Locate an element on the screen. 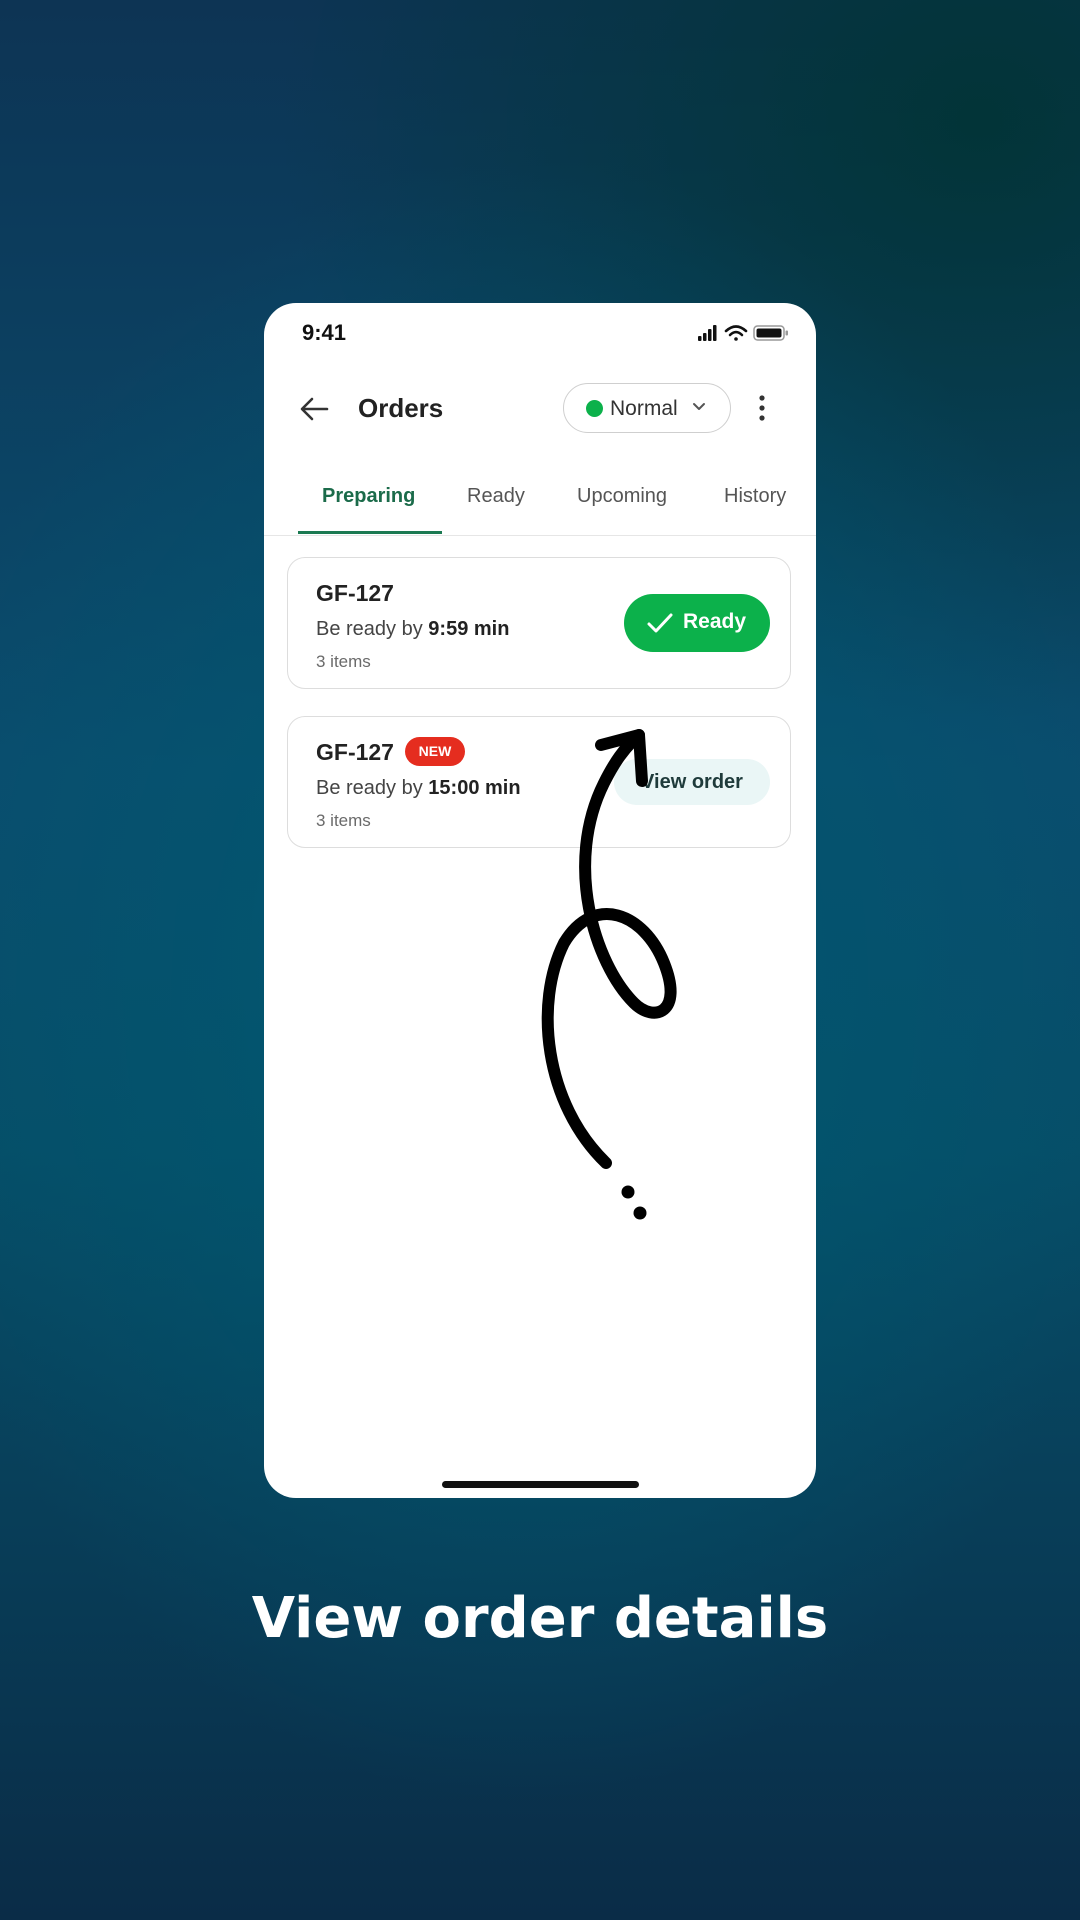 The width and height of the screenshot is (1080, 1920). order-eta: Be ready by 9:59 min is located at coordinates (413, 629).